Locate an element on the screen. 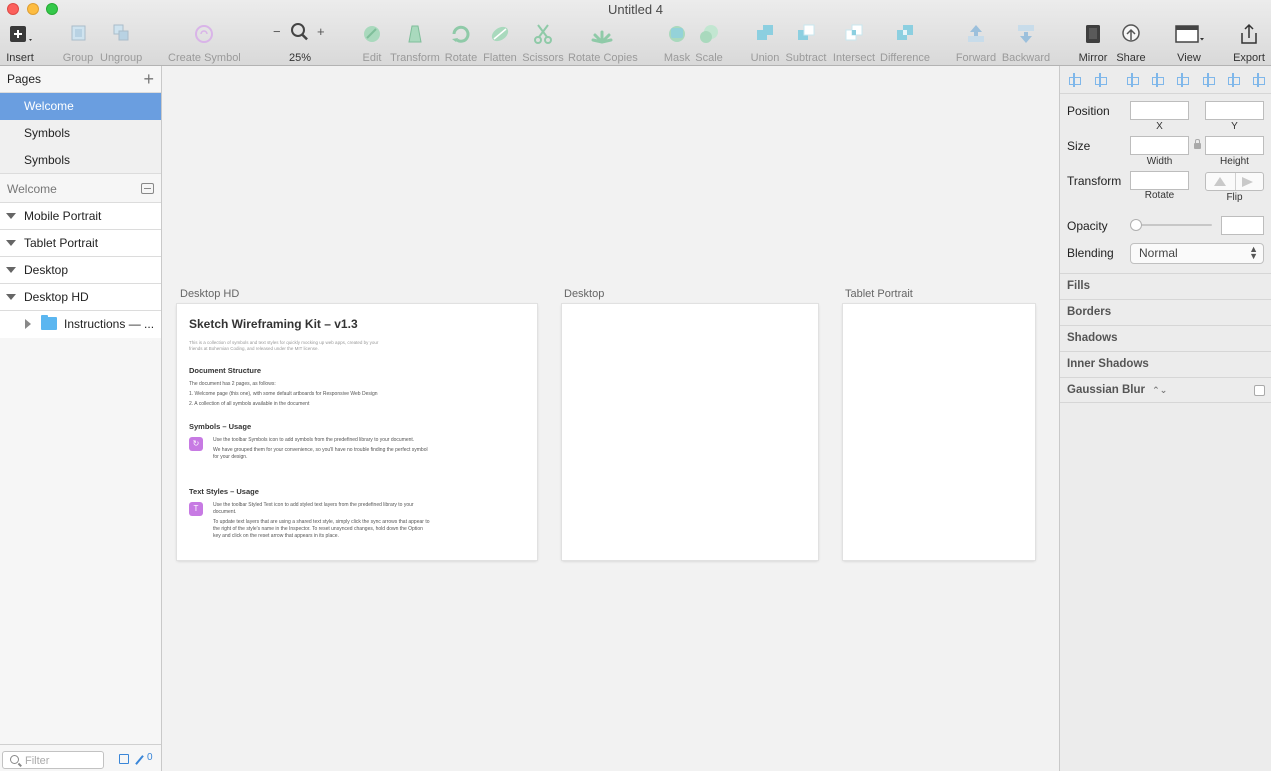  opacity-input is located at coordinates (1242, 225).